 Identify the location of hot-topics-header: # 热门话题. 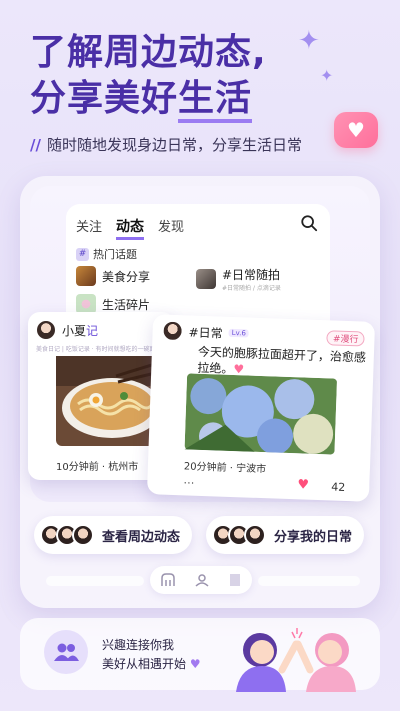
(106, 254).